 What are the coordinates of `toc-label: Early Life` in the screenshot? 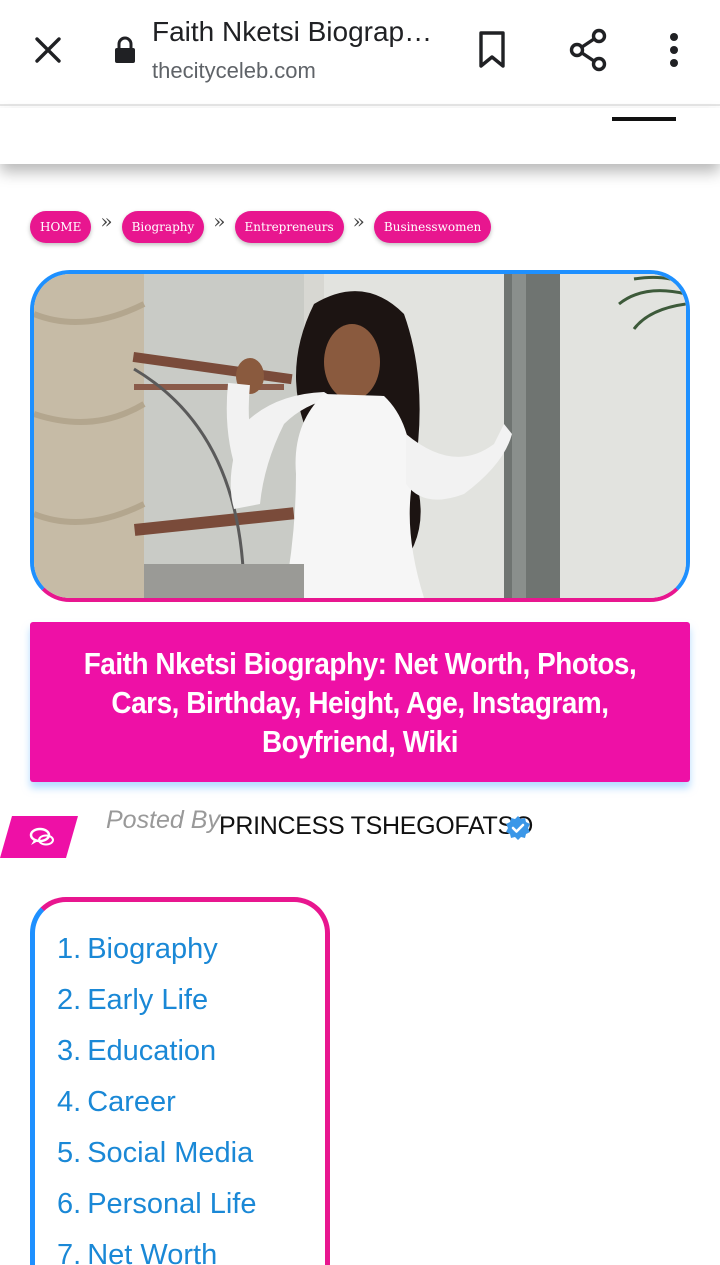 It's located at (148, 1000).